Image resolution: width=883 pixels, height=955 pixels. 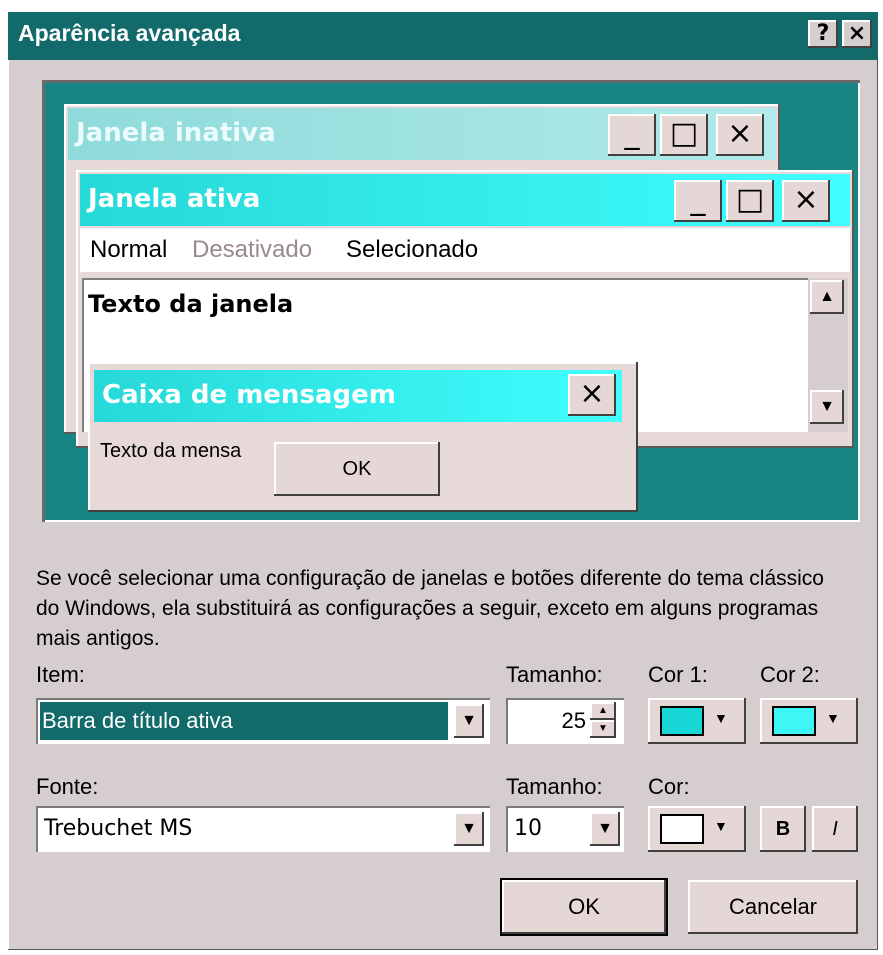 I want to click on spin-down-icon: ▼, so click(x=603, y=729).